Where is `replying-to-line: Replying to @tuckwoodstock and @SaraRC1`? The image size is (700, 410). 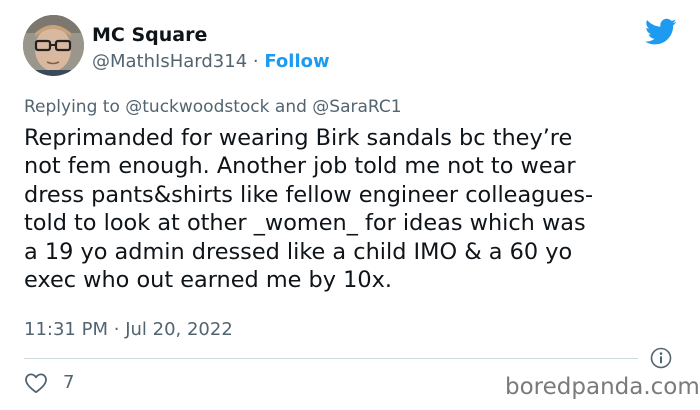 replying-to-line: Replying to @tuckwoodstock and @SaraRC1 is located at coordinates (213, 107).